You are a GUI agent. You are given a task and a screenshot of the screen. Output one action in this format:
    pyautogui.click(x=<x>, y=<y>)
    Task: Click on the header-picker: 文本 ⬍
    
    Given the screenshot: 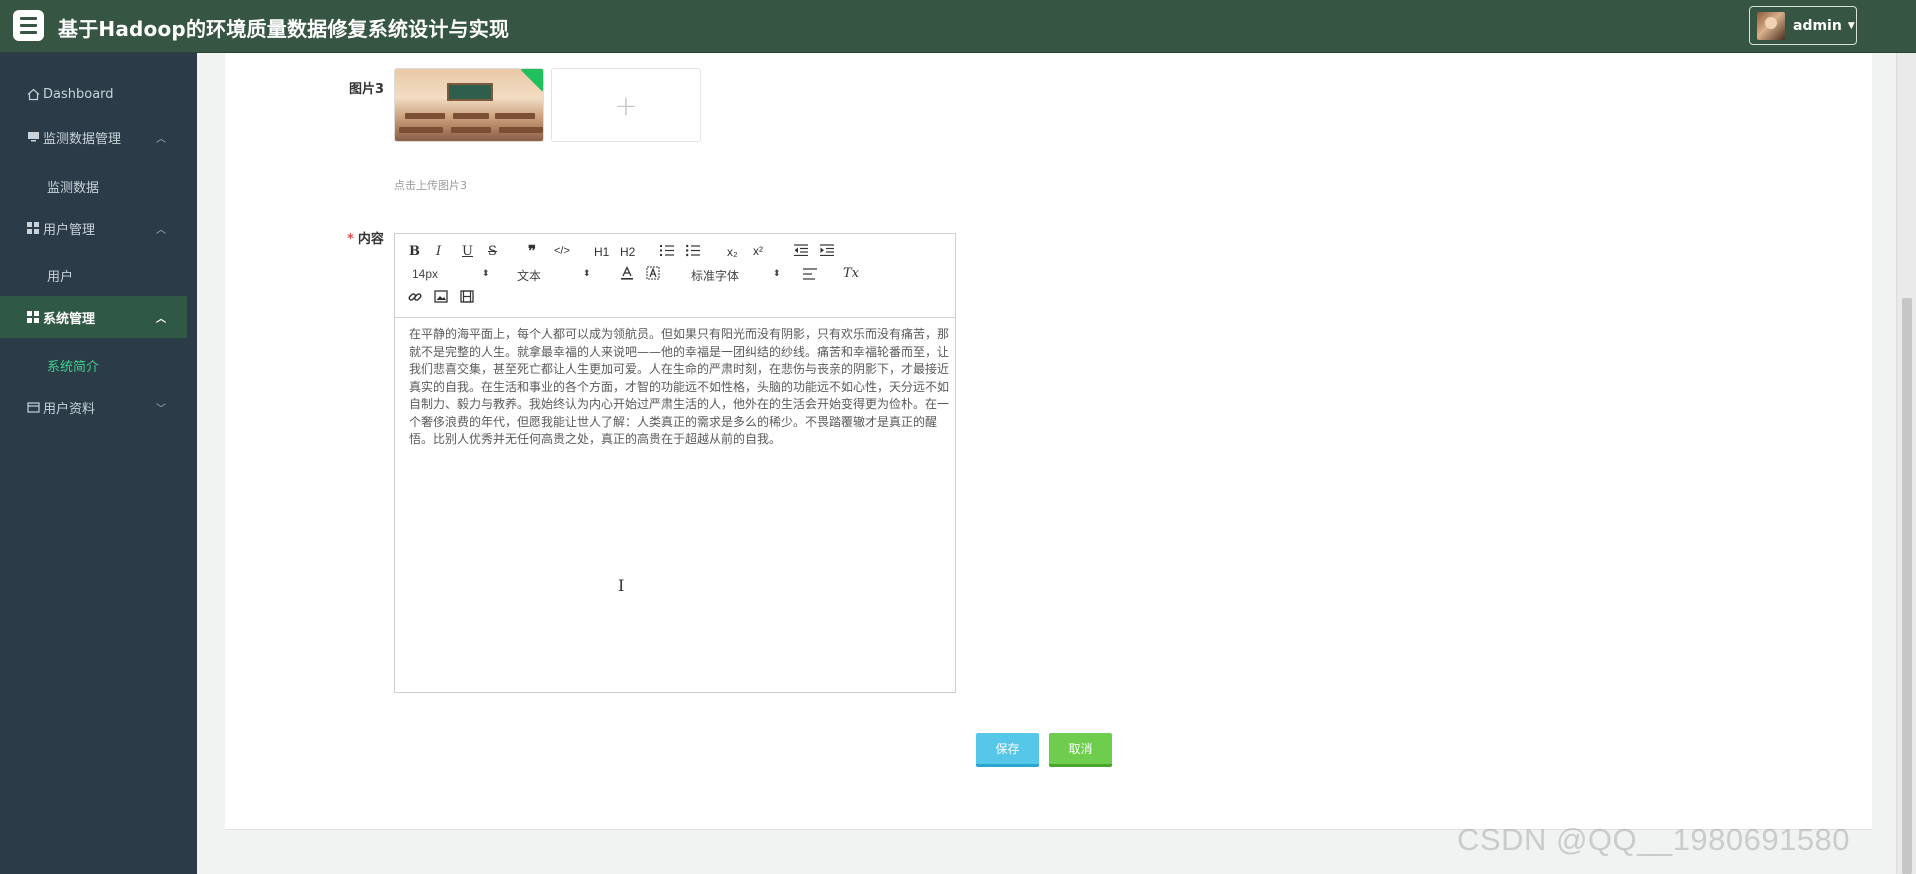 What is the action you would take?
    pyautogui.click(x=557, y=275)
    